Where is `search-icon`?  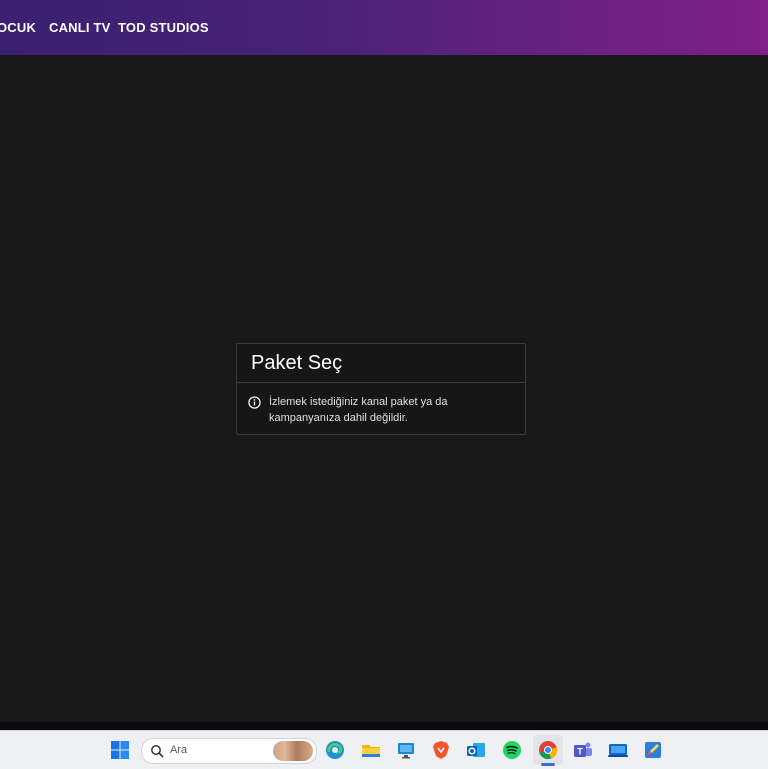 search-icon is located at coordinates (157, 751).